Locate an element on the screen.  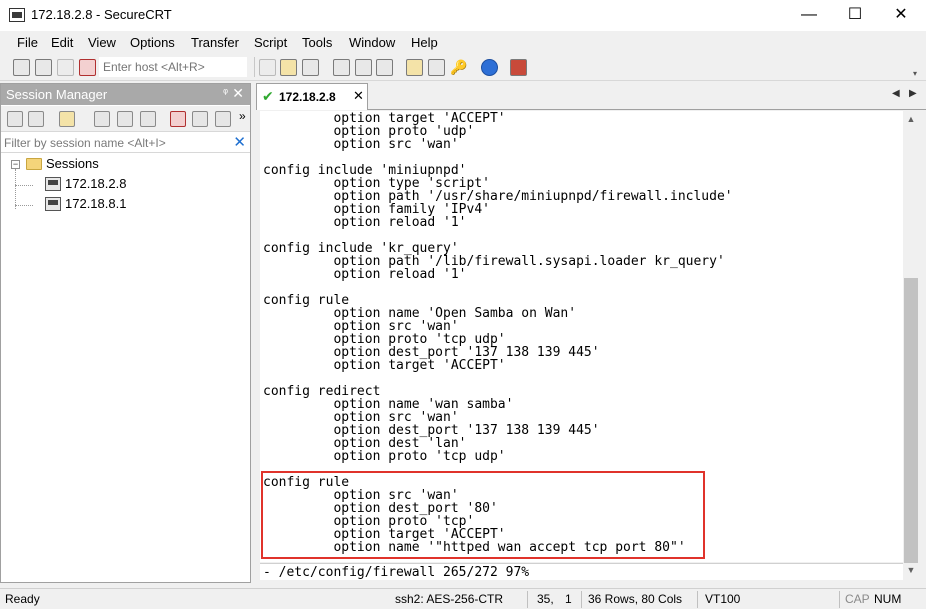
tab-label: 172.18.2.8 is located at coordinates (307, 97).